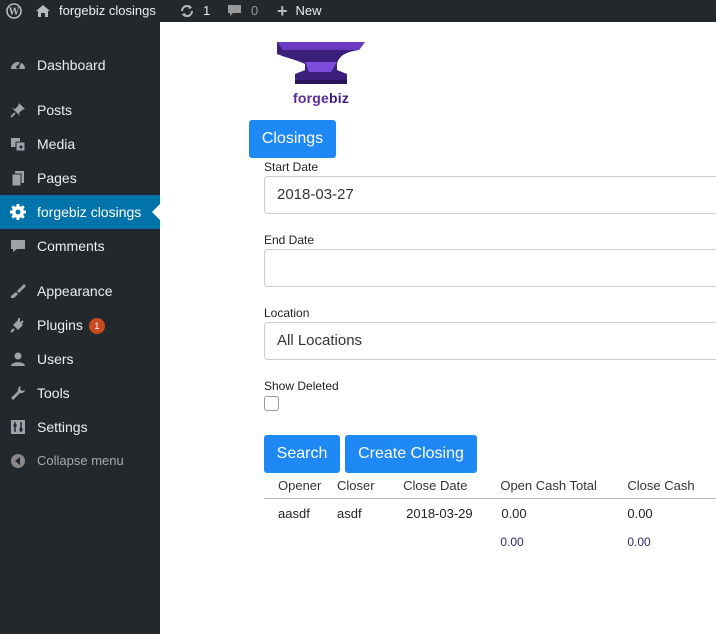 The width and height of the screenshot is (716, 634). What do you see at coordinates (370, 542) in the screenshot?
I see `total-closer` at bounding box center [370, 542].